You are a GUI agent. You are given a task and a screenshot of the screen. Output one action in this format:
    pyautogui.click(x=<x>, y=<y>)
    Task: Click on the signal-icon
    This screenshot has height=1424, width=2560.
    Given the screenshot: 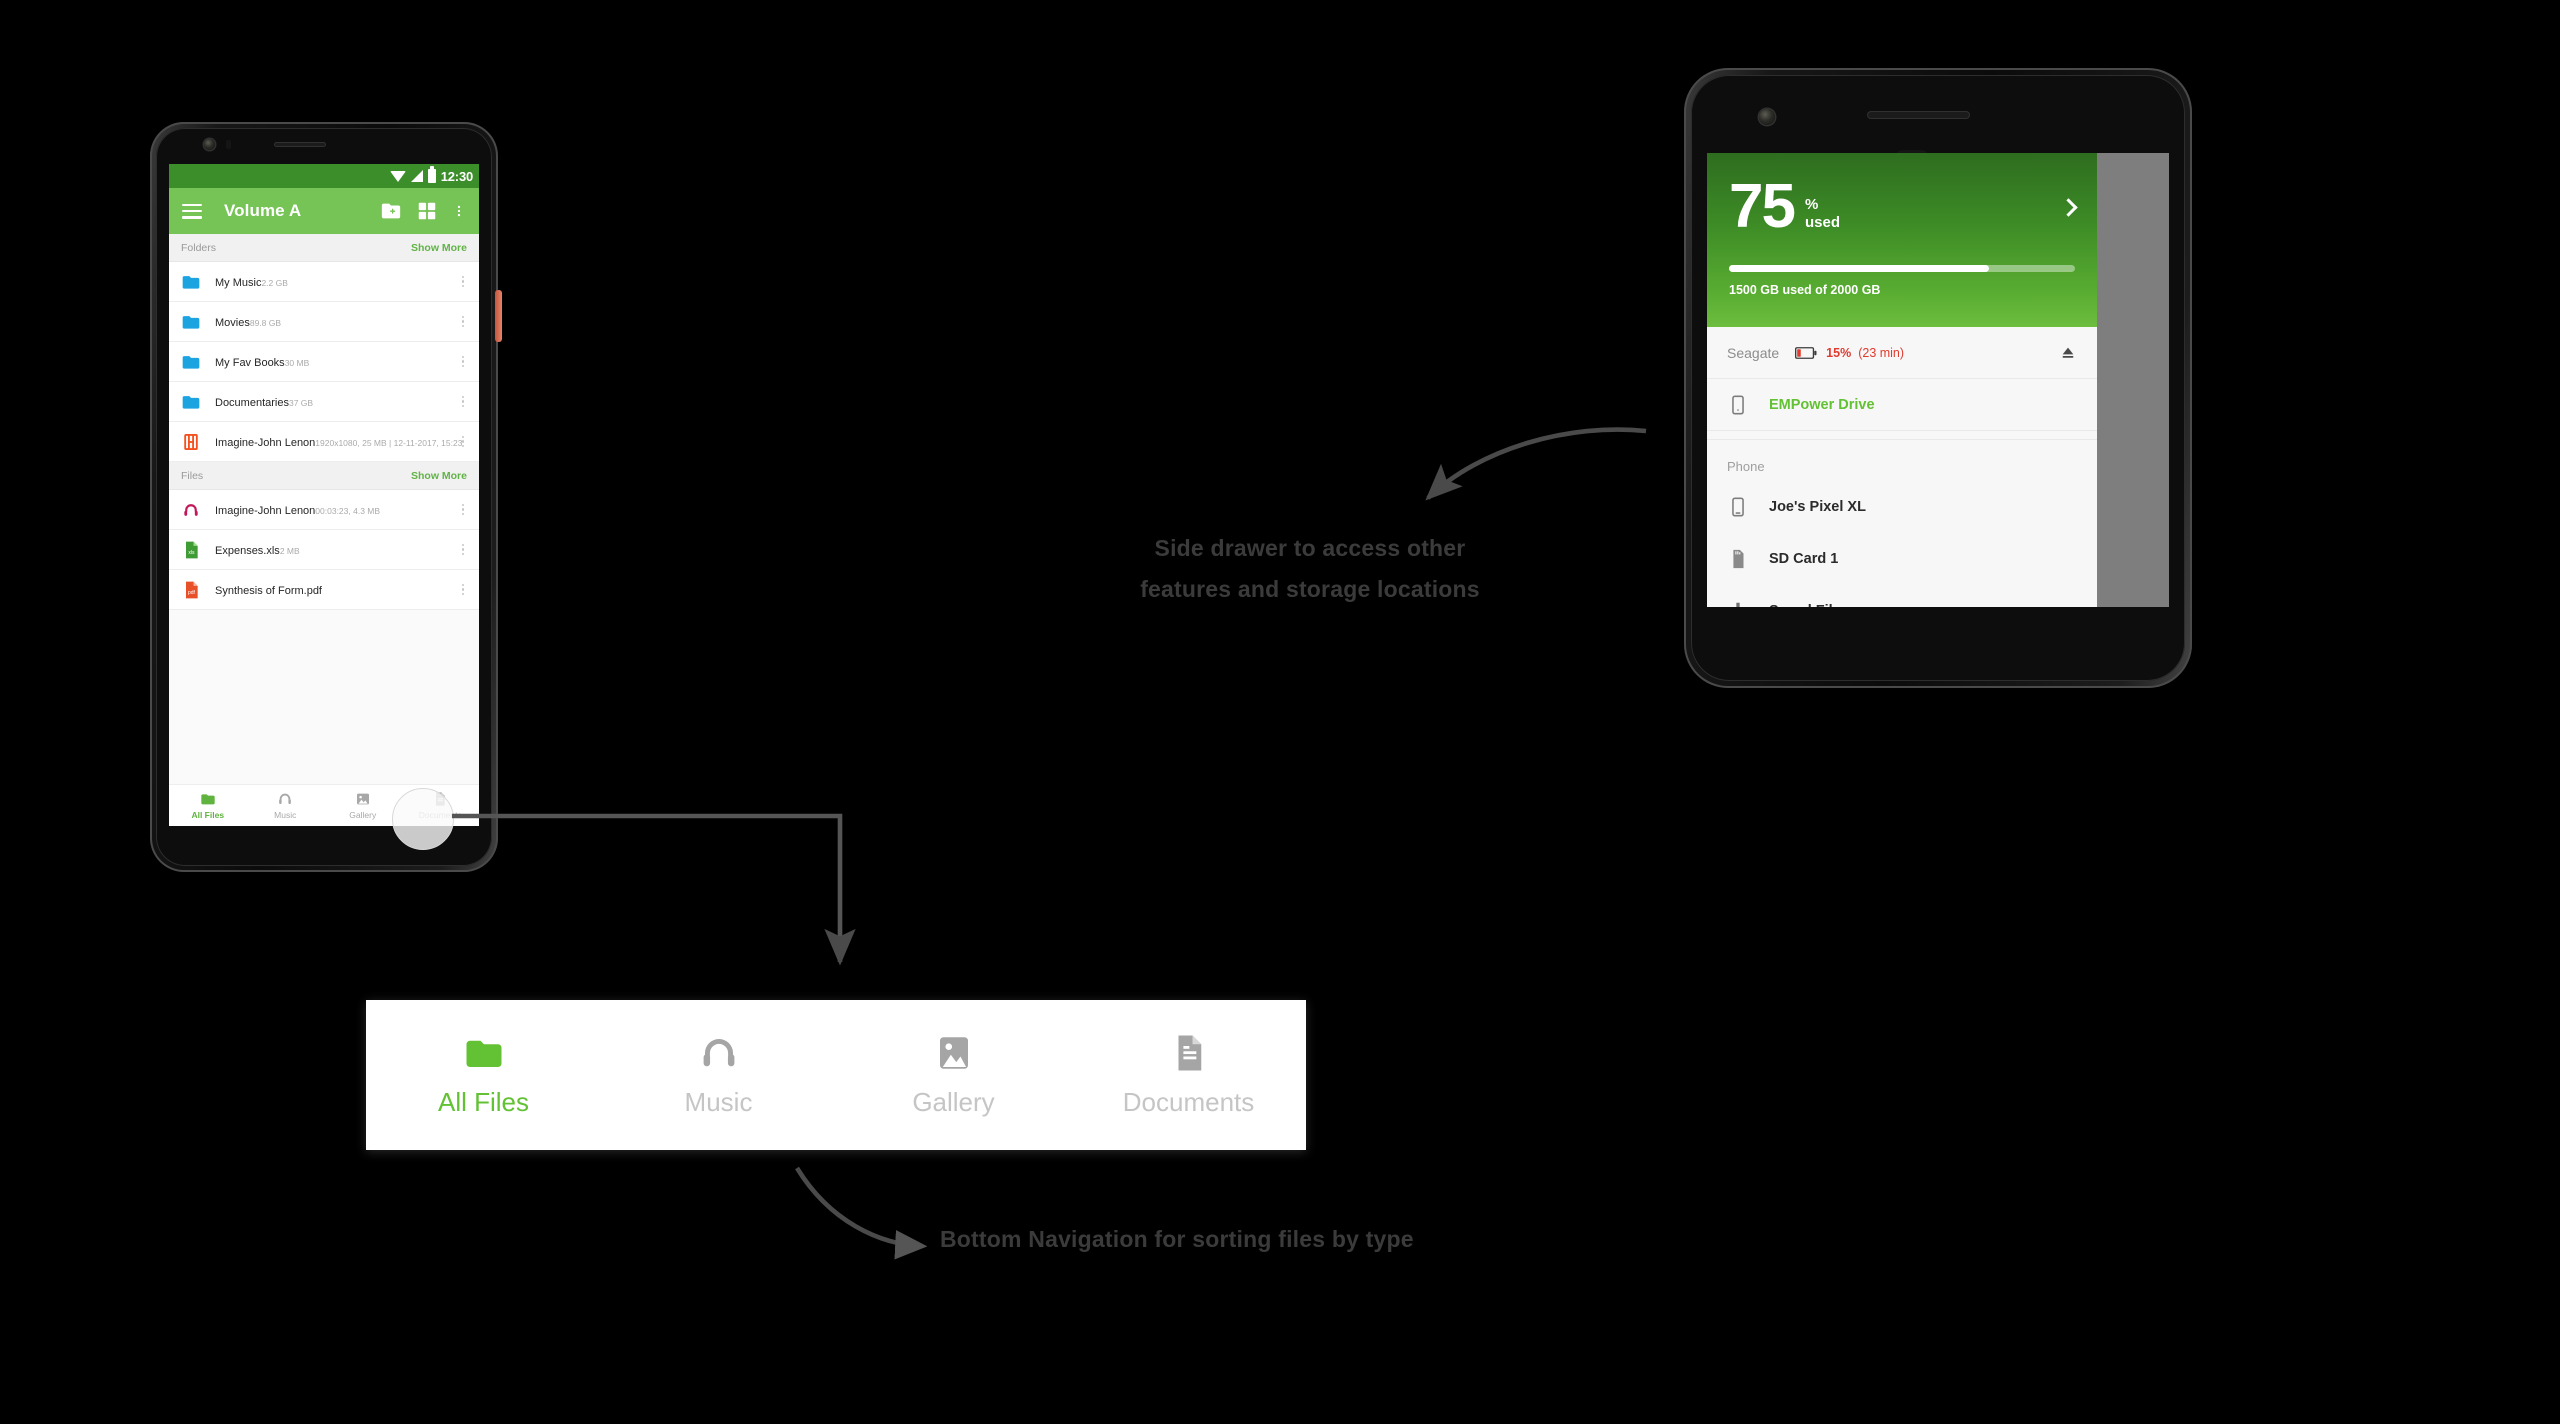 What is the action you would take?
    pyautogui.click(x=416, y=176)
    